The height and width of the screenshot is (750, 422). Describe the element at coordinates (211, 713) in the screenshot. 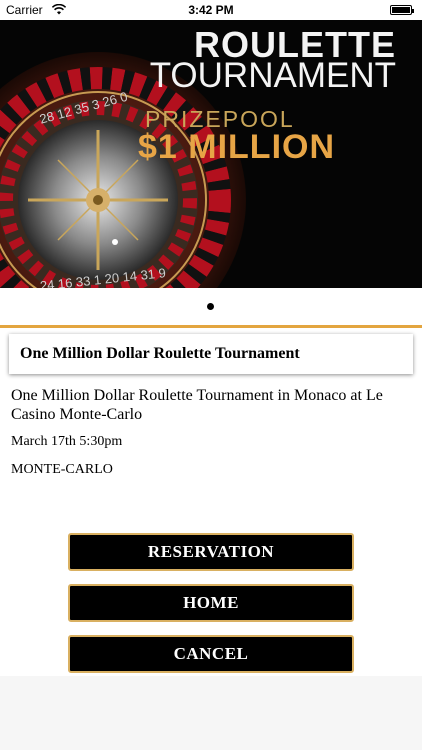

I see `footer-area` at that location.